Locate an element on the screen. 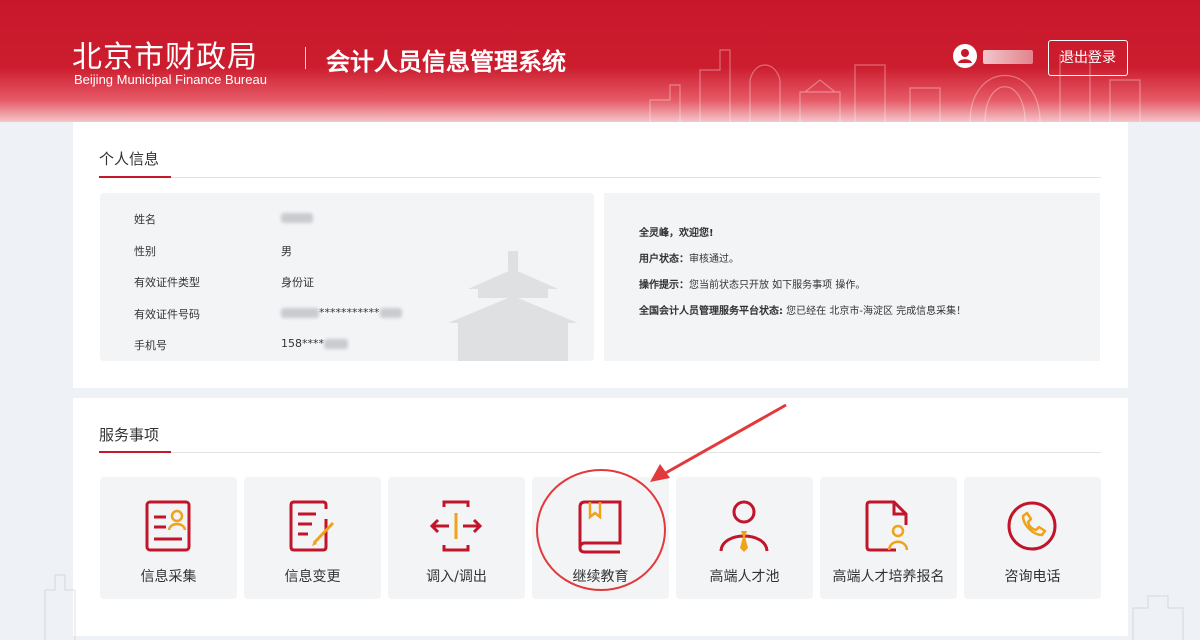 This screenshot has width=1200, height=640. temple-illustration is located at coordinates (513, 306).